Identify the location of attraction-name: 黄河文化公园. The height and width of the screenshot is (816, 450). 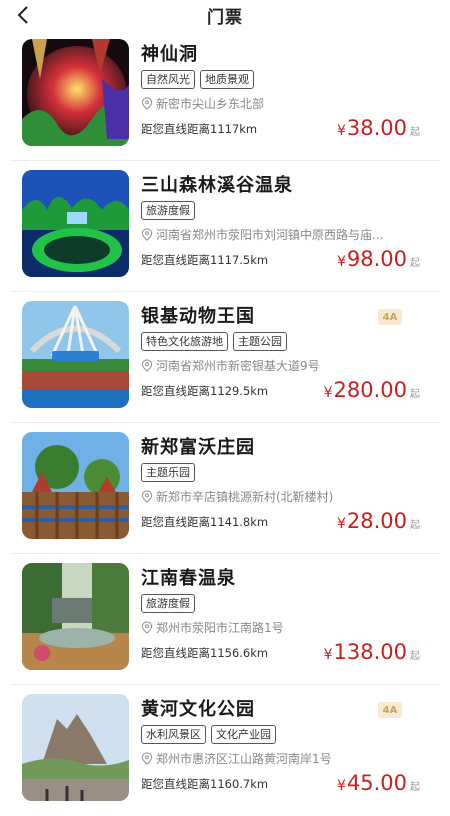
(198, 709).